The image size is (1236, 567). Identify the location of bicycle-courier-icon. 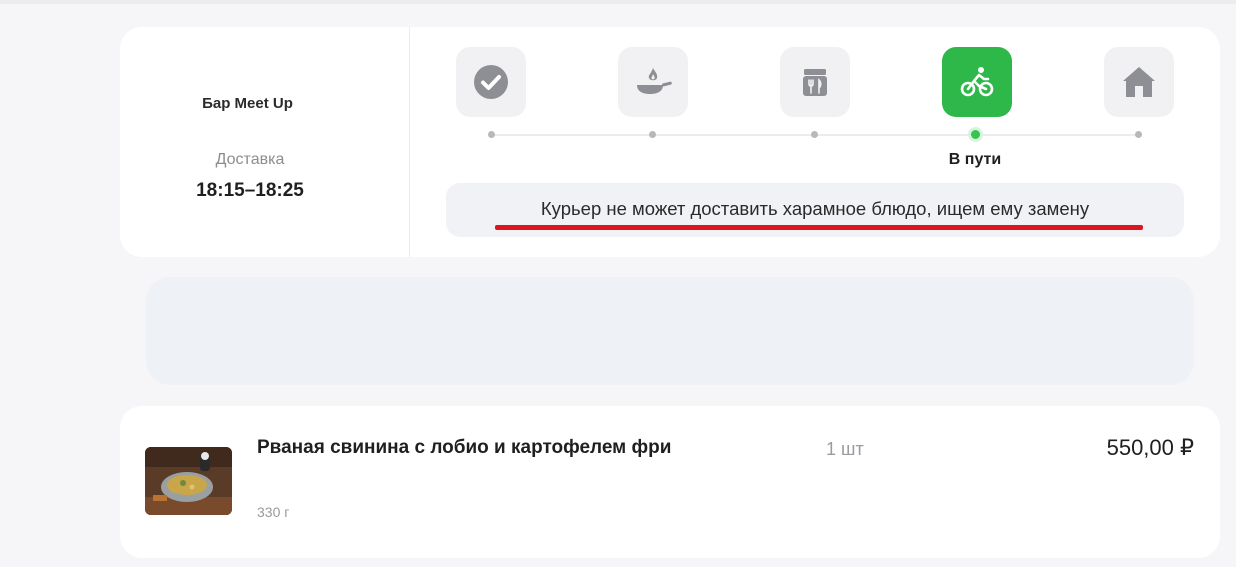
(977, 82).